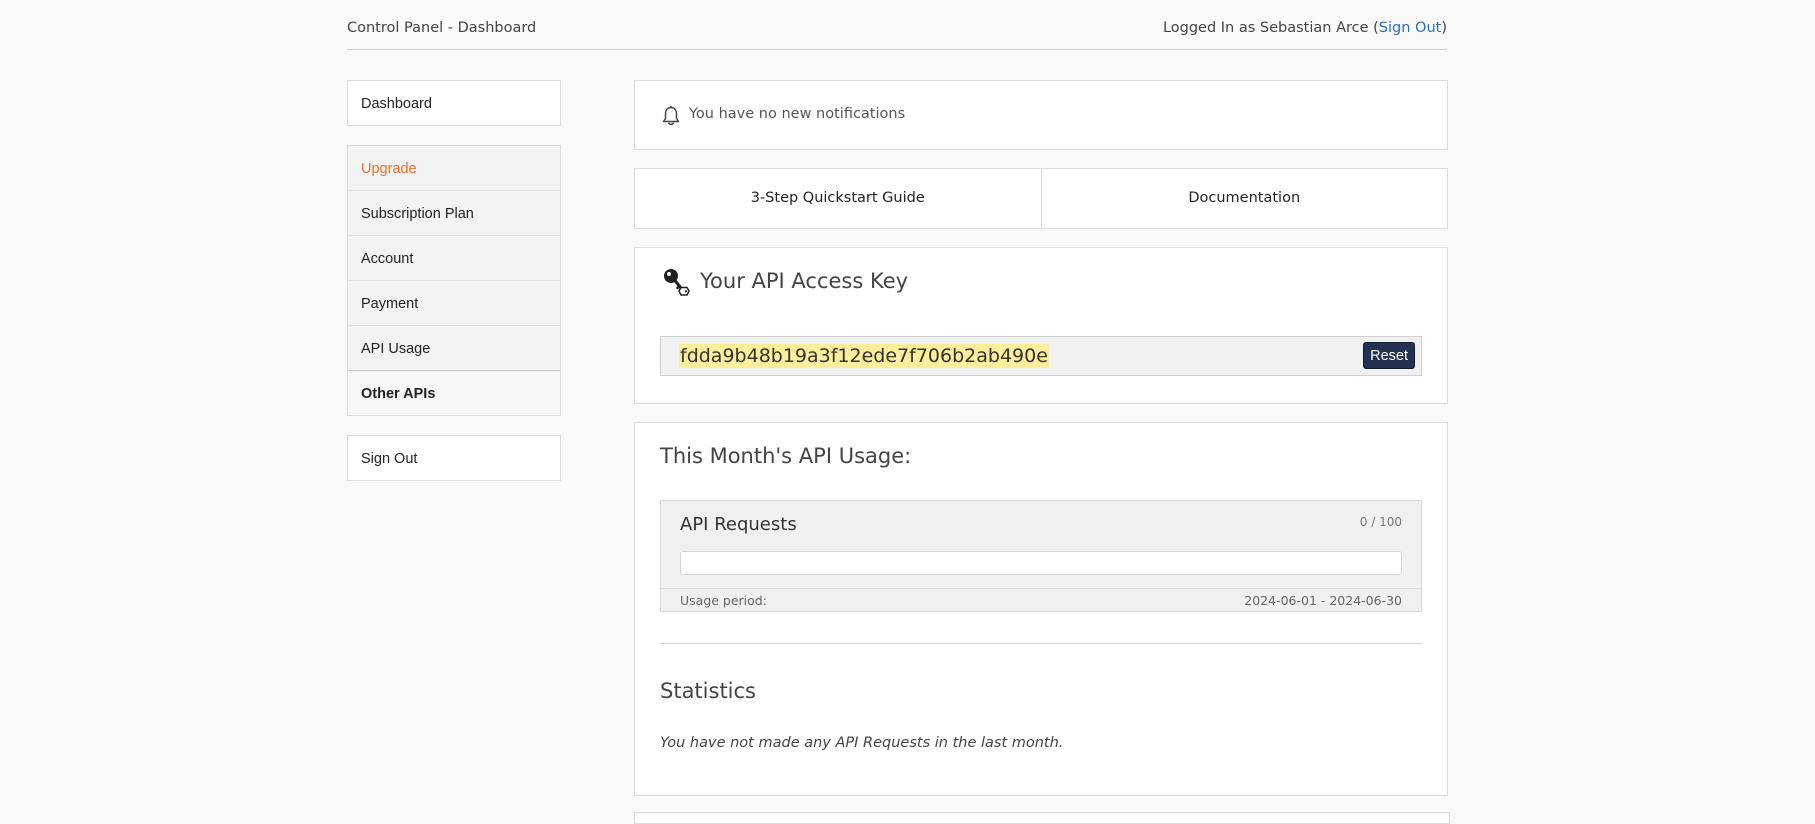 The width and height of the screenshot is (1815, 824). Describe the element at coordinates (454, 392) in the screenshot. I see `sidebar-item-other-apis: Other APIs` at that location.